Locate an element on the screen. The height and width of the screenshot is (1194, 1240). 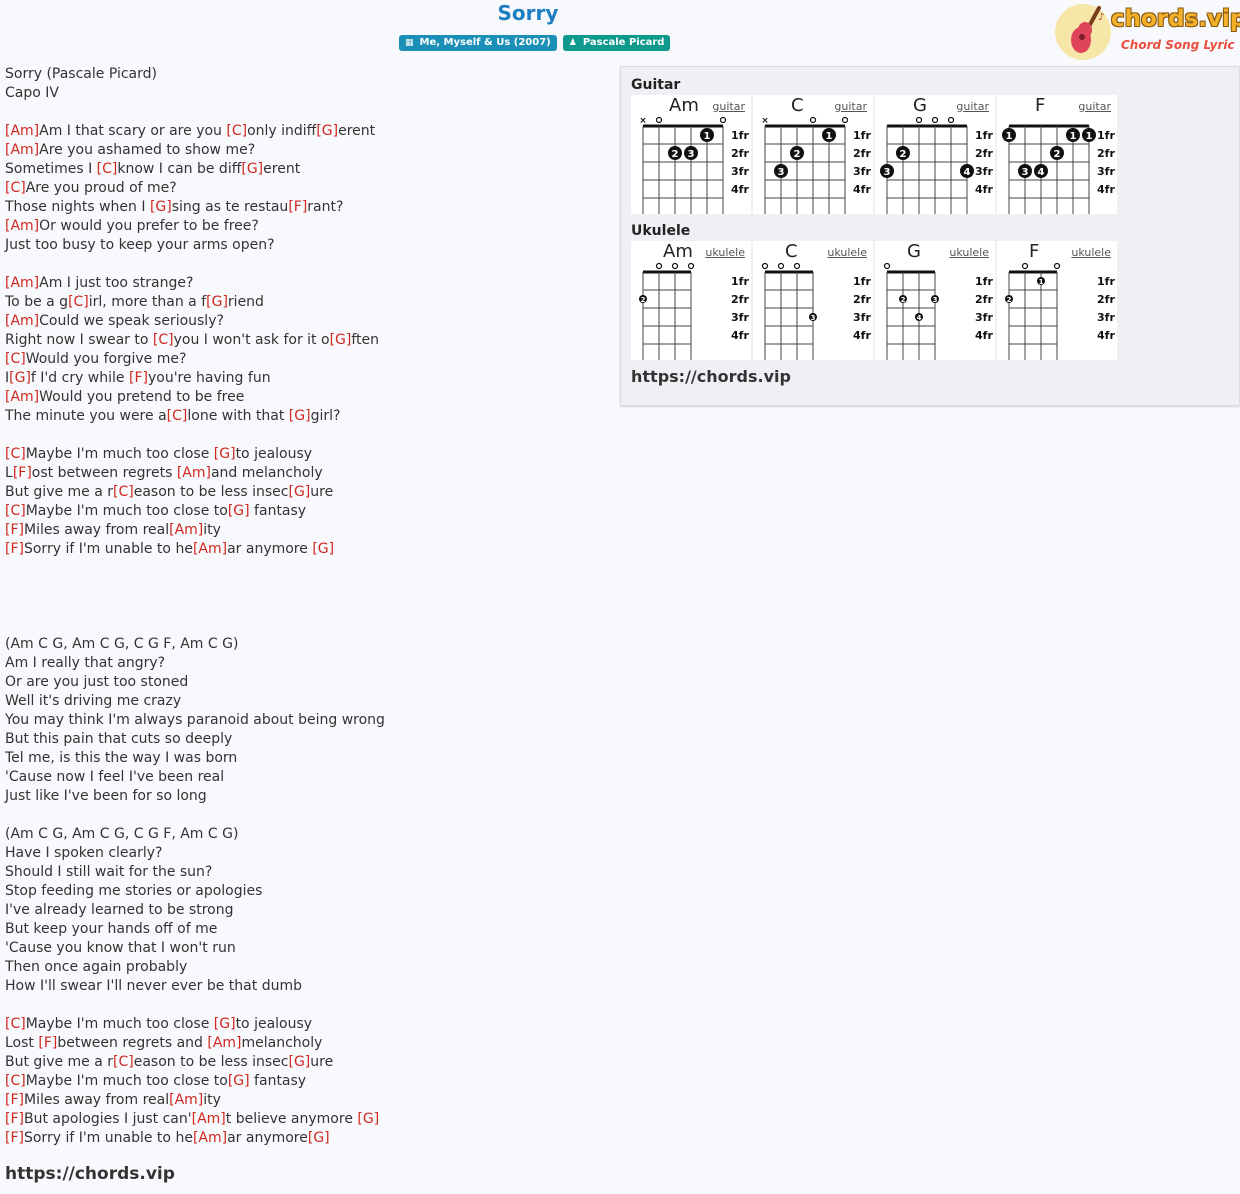
lyric-line: (Am C G, Am C G, C G F, Am C G) is located at coordinates (305, 834).